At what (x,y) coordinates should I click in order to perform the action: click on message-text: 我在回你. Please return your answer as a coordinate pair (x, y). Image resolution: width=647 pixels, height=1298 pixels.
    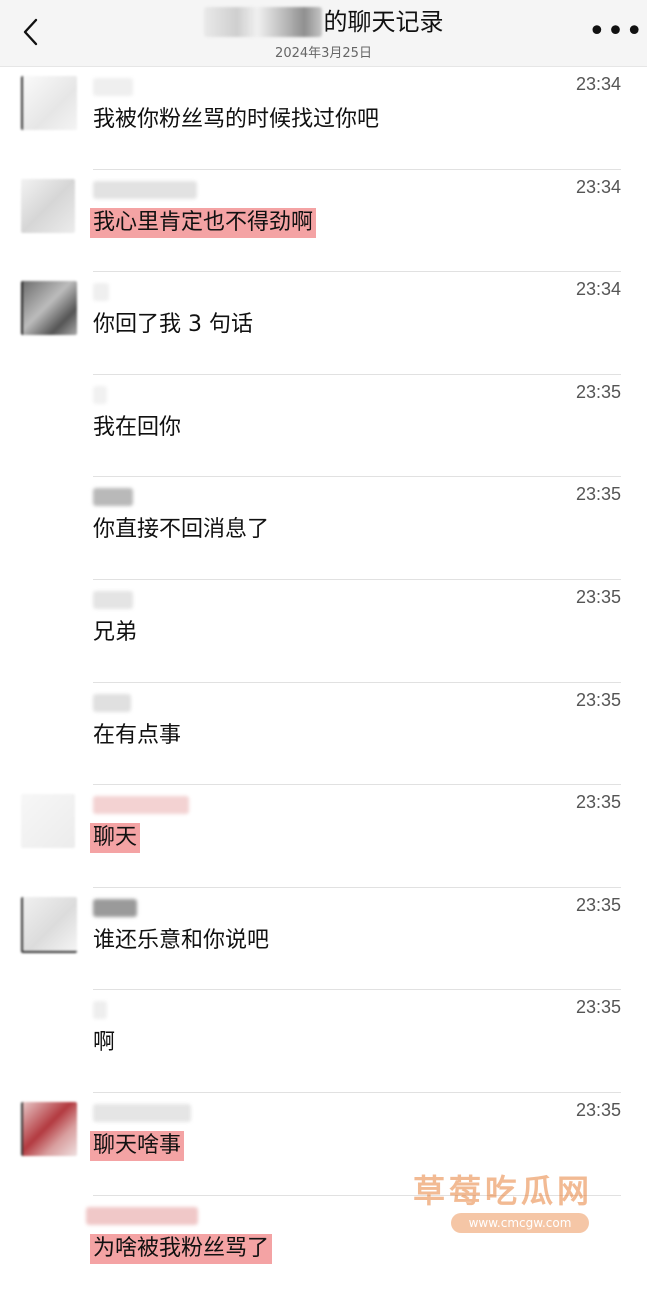
    Looking at the image, I should click on (137, 427).